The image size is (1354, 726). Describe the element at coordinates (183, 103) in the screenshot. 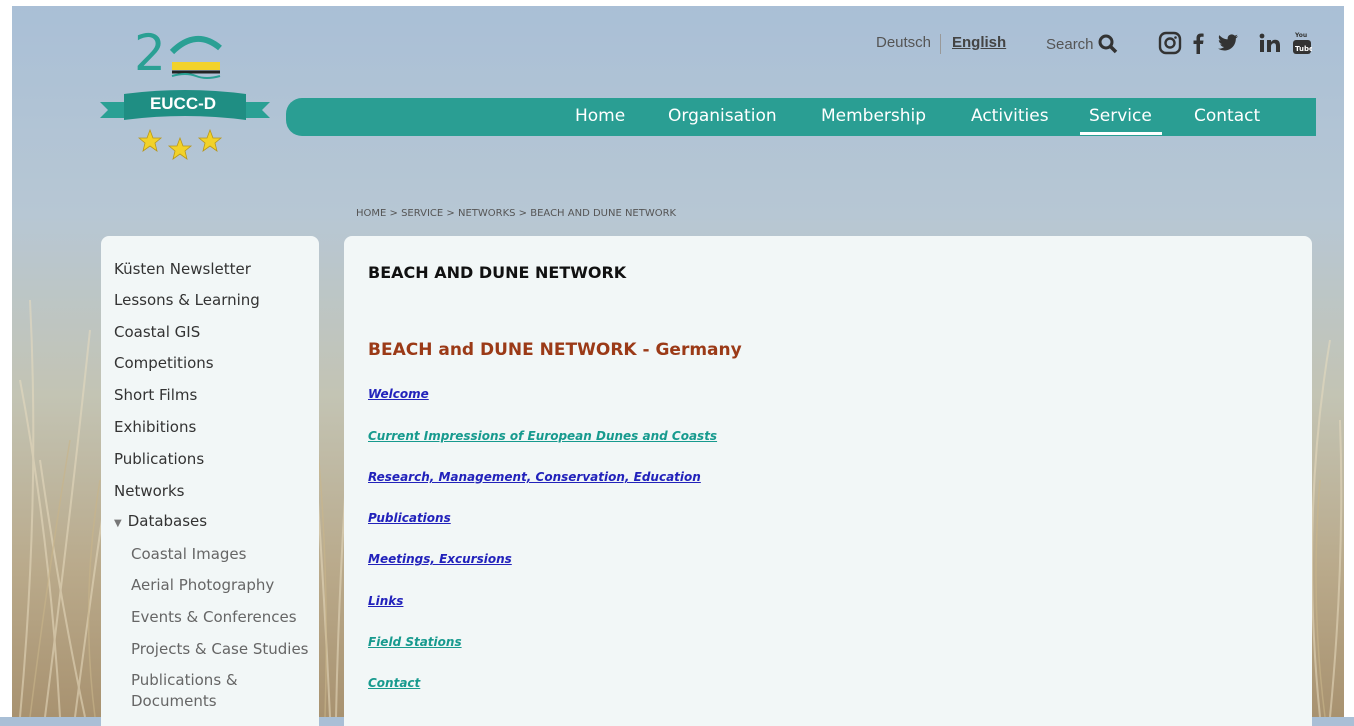

I see `logo-text: EUCC-D` at that location.